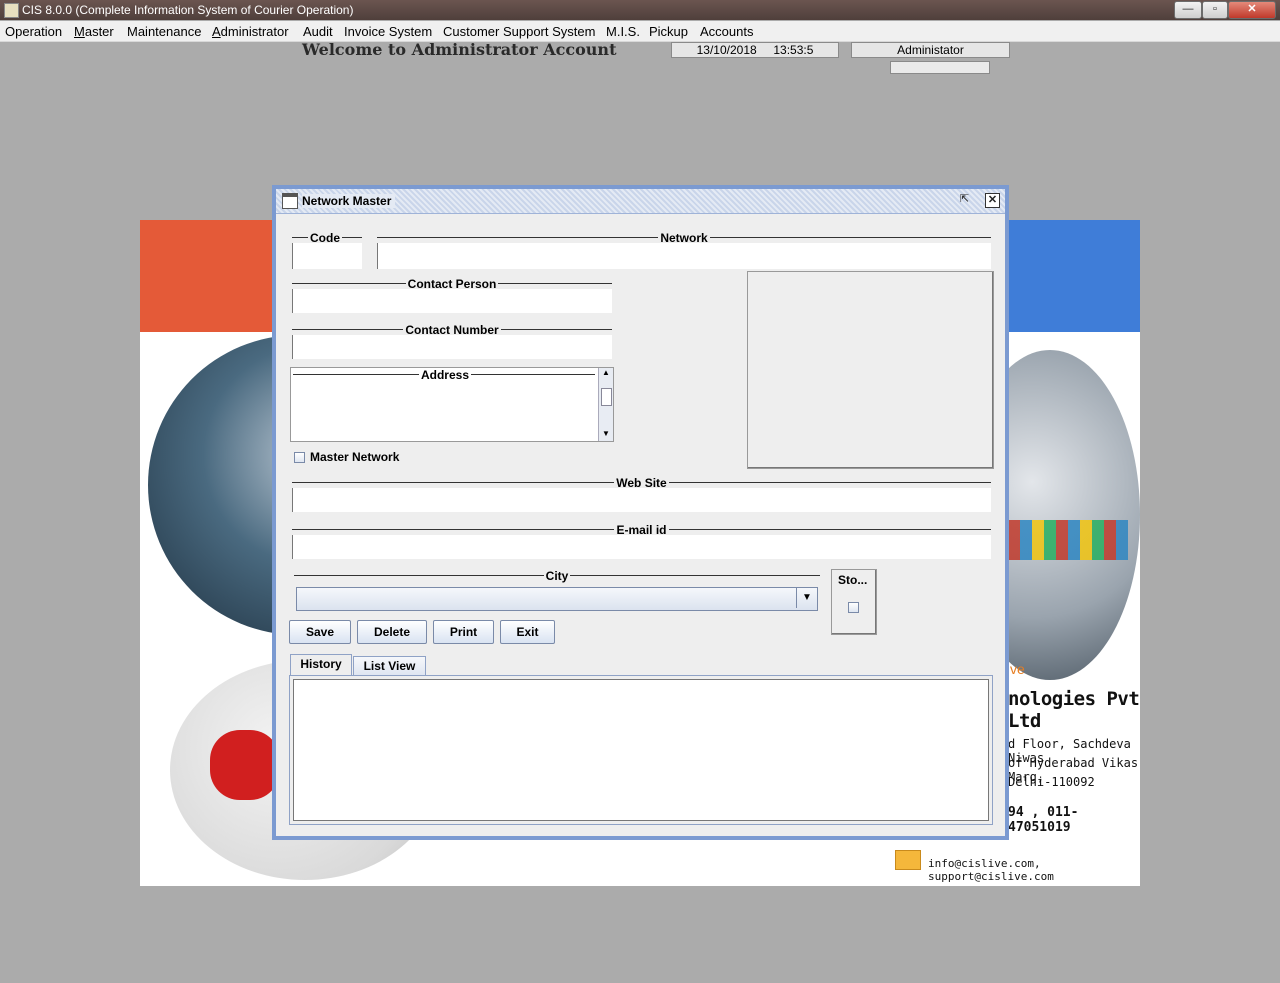 The height and width of the screenshot is (983, 1280). Describe the element at coordinates (207, 276) in the screenshot. I see `poster-orange-band` at that location.